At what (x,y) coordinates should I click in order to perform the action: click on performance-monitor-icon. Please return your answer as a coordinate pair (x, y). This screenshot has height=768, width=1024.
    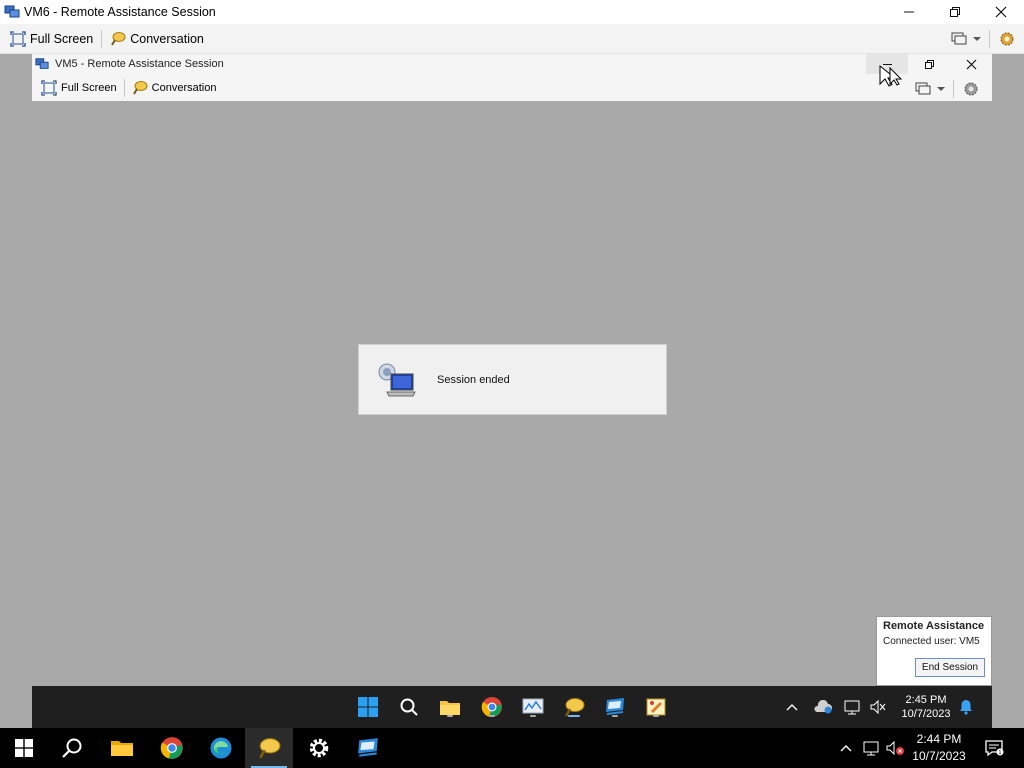
    Looking at the image, I should click on (533, 706).